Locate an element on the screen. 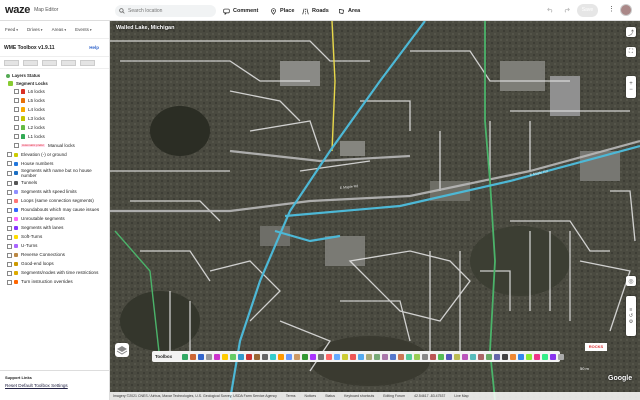 This screenshot has height=400, width=640. share-icon: ⤴ is located at coordinates (631, 32).